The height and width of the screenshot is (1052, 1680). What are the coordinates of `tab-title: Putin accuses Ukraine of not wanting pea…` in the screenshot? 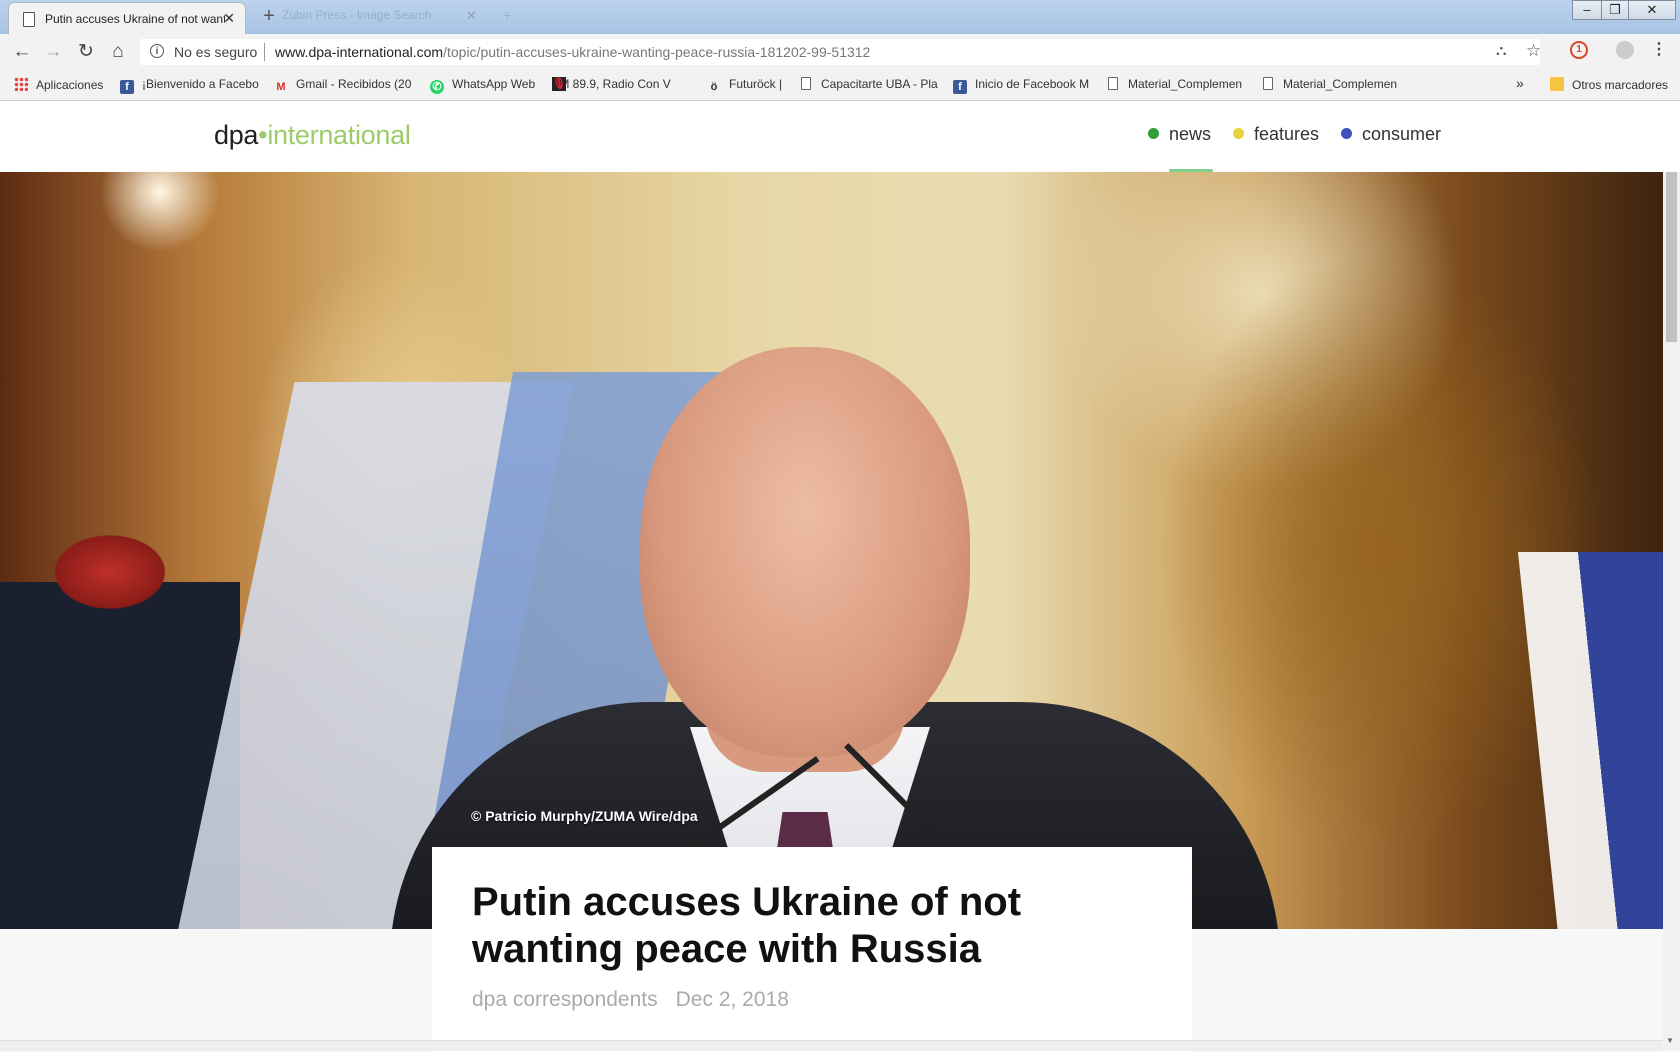 It's located at (135, 19).